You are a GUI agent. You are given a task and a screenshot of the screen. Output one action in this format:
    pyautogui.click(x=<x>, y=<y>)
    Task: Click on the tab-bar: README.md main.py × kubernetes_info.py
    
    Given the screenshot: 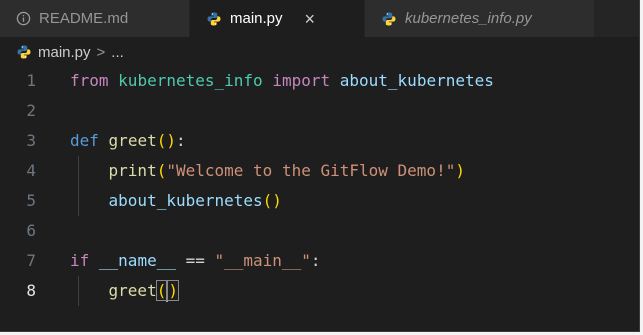 What is the action you would take?
    pyautogui.click(x=319, y=19)
    